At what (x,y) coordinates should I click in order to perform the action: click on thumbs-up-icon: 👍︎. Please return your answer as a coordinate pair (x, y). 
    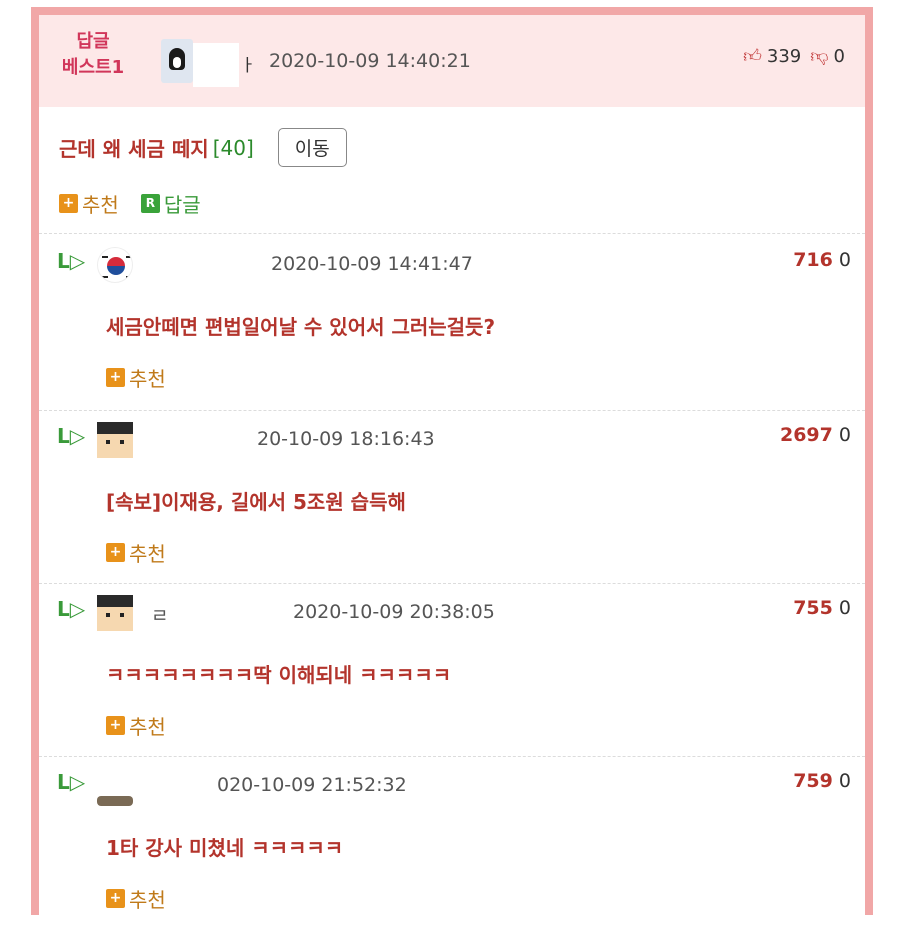
    Looking at the image, I should click on (752, 56).